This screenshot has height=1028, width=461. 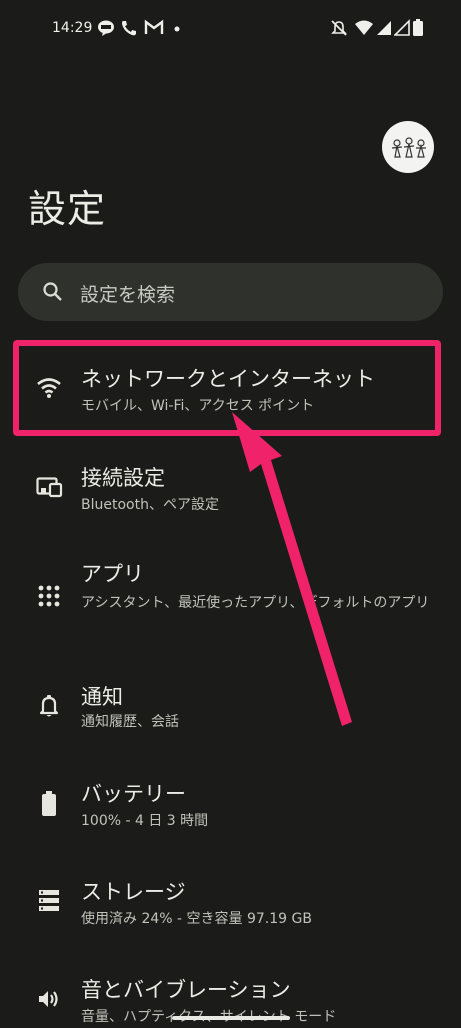 I want to click on annotation-arrow, so click(x=292, y=569).